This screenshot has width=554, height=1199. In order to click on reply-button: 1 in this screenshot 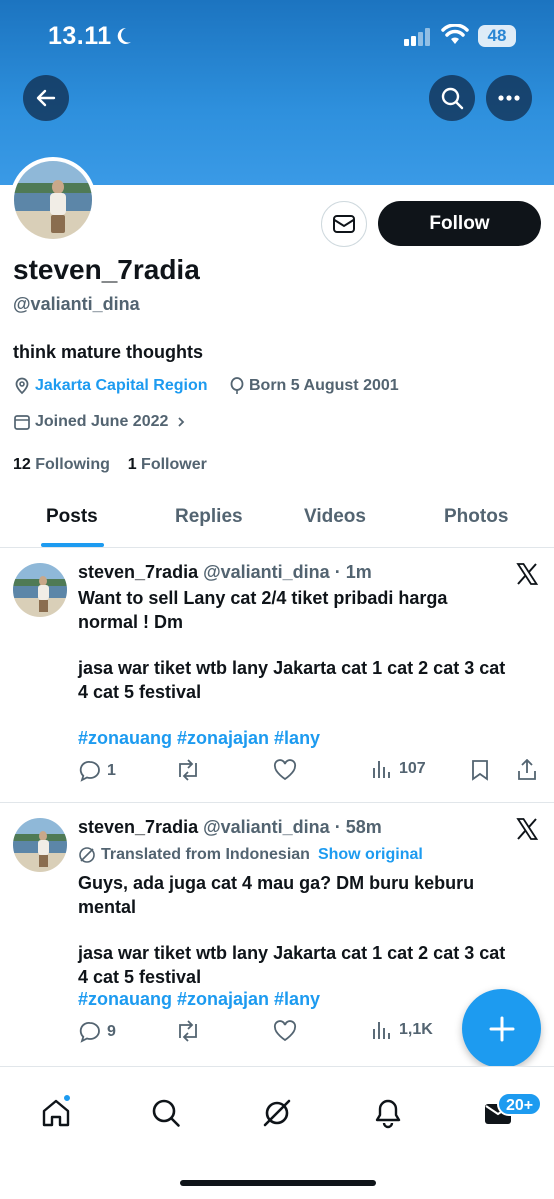, I will do `click(97, 771)`.